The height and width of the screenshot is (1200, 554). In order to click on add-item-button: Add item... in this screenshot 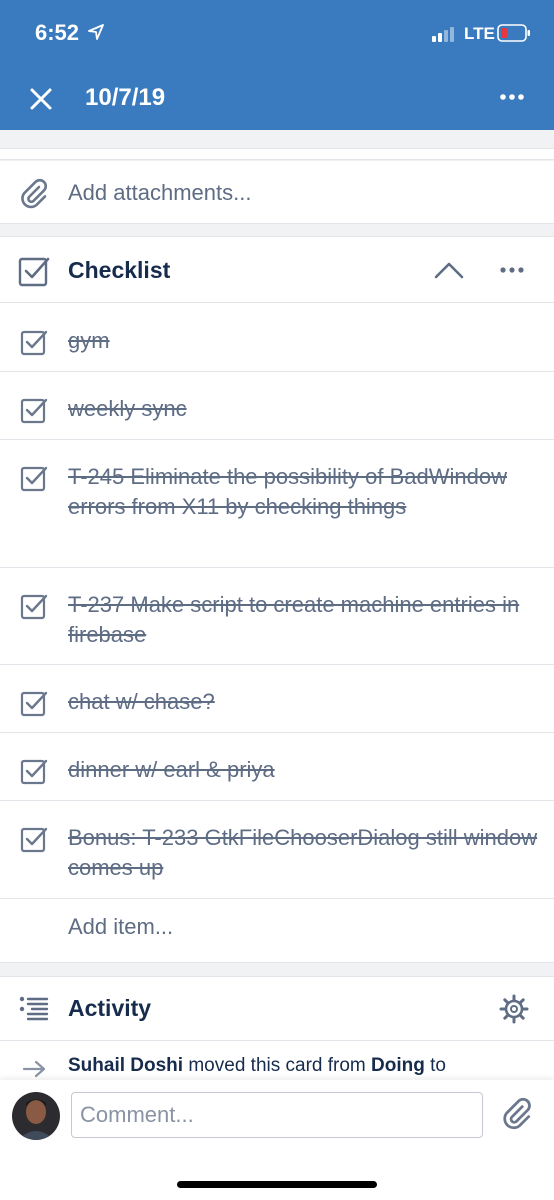, I will do `click(120, 927)`.